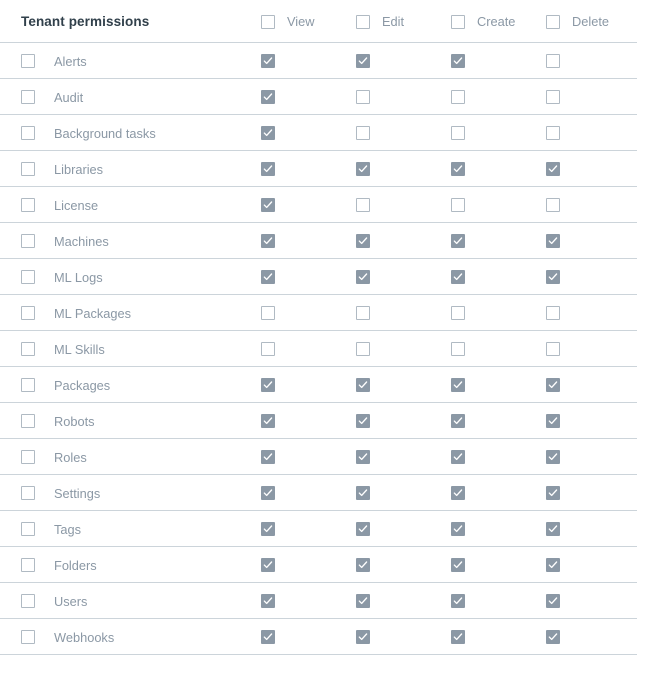 The height and width of the screenshot is (673, 650). I want to click on table-row: ML Skills, so click(325, 349).